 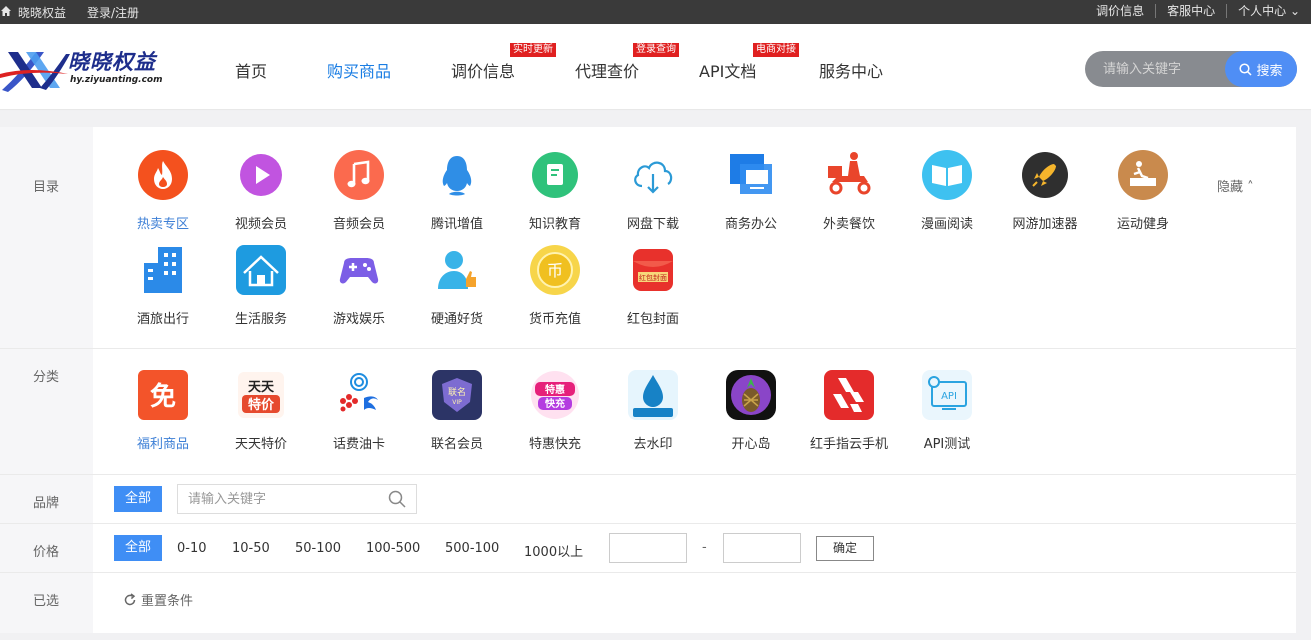 What do you see at coordinates (162, 319) in the screenshot?
I see `catalog-item-label: 酒旅出行` at bounding box center [162, 319].